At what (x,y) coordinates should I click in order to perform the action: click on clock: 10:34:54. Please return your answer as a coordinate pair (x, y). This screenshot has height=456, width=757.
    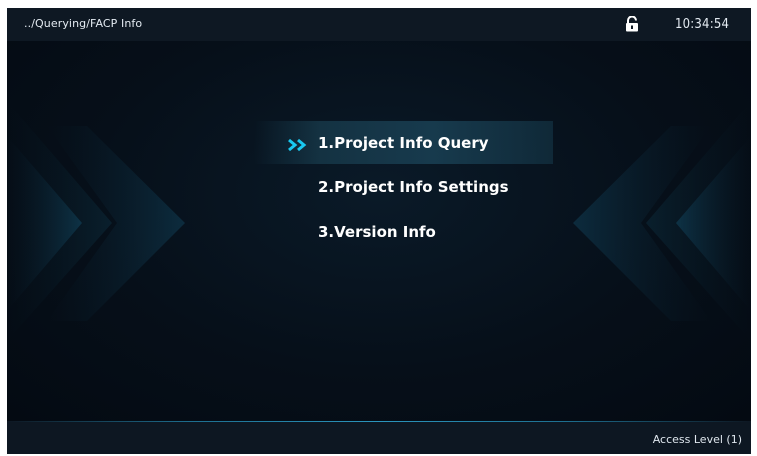
    Looking at the image, I should click on (702, 24).